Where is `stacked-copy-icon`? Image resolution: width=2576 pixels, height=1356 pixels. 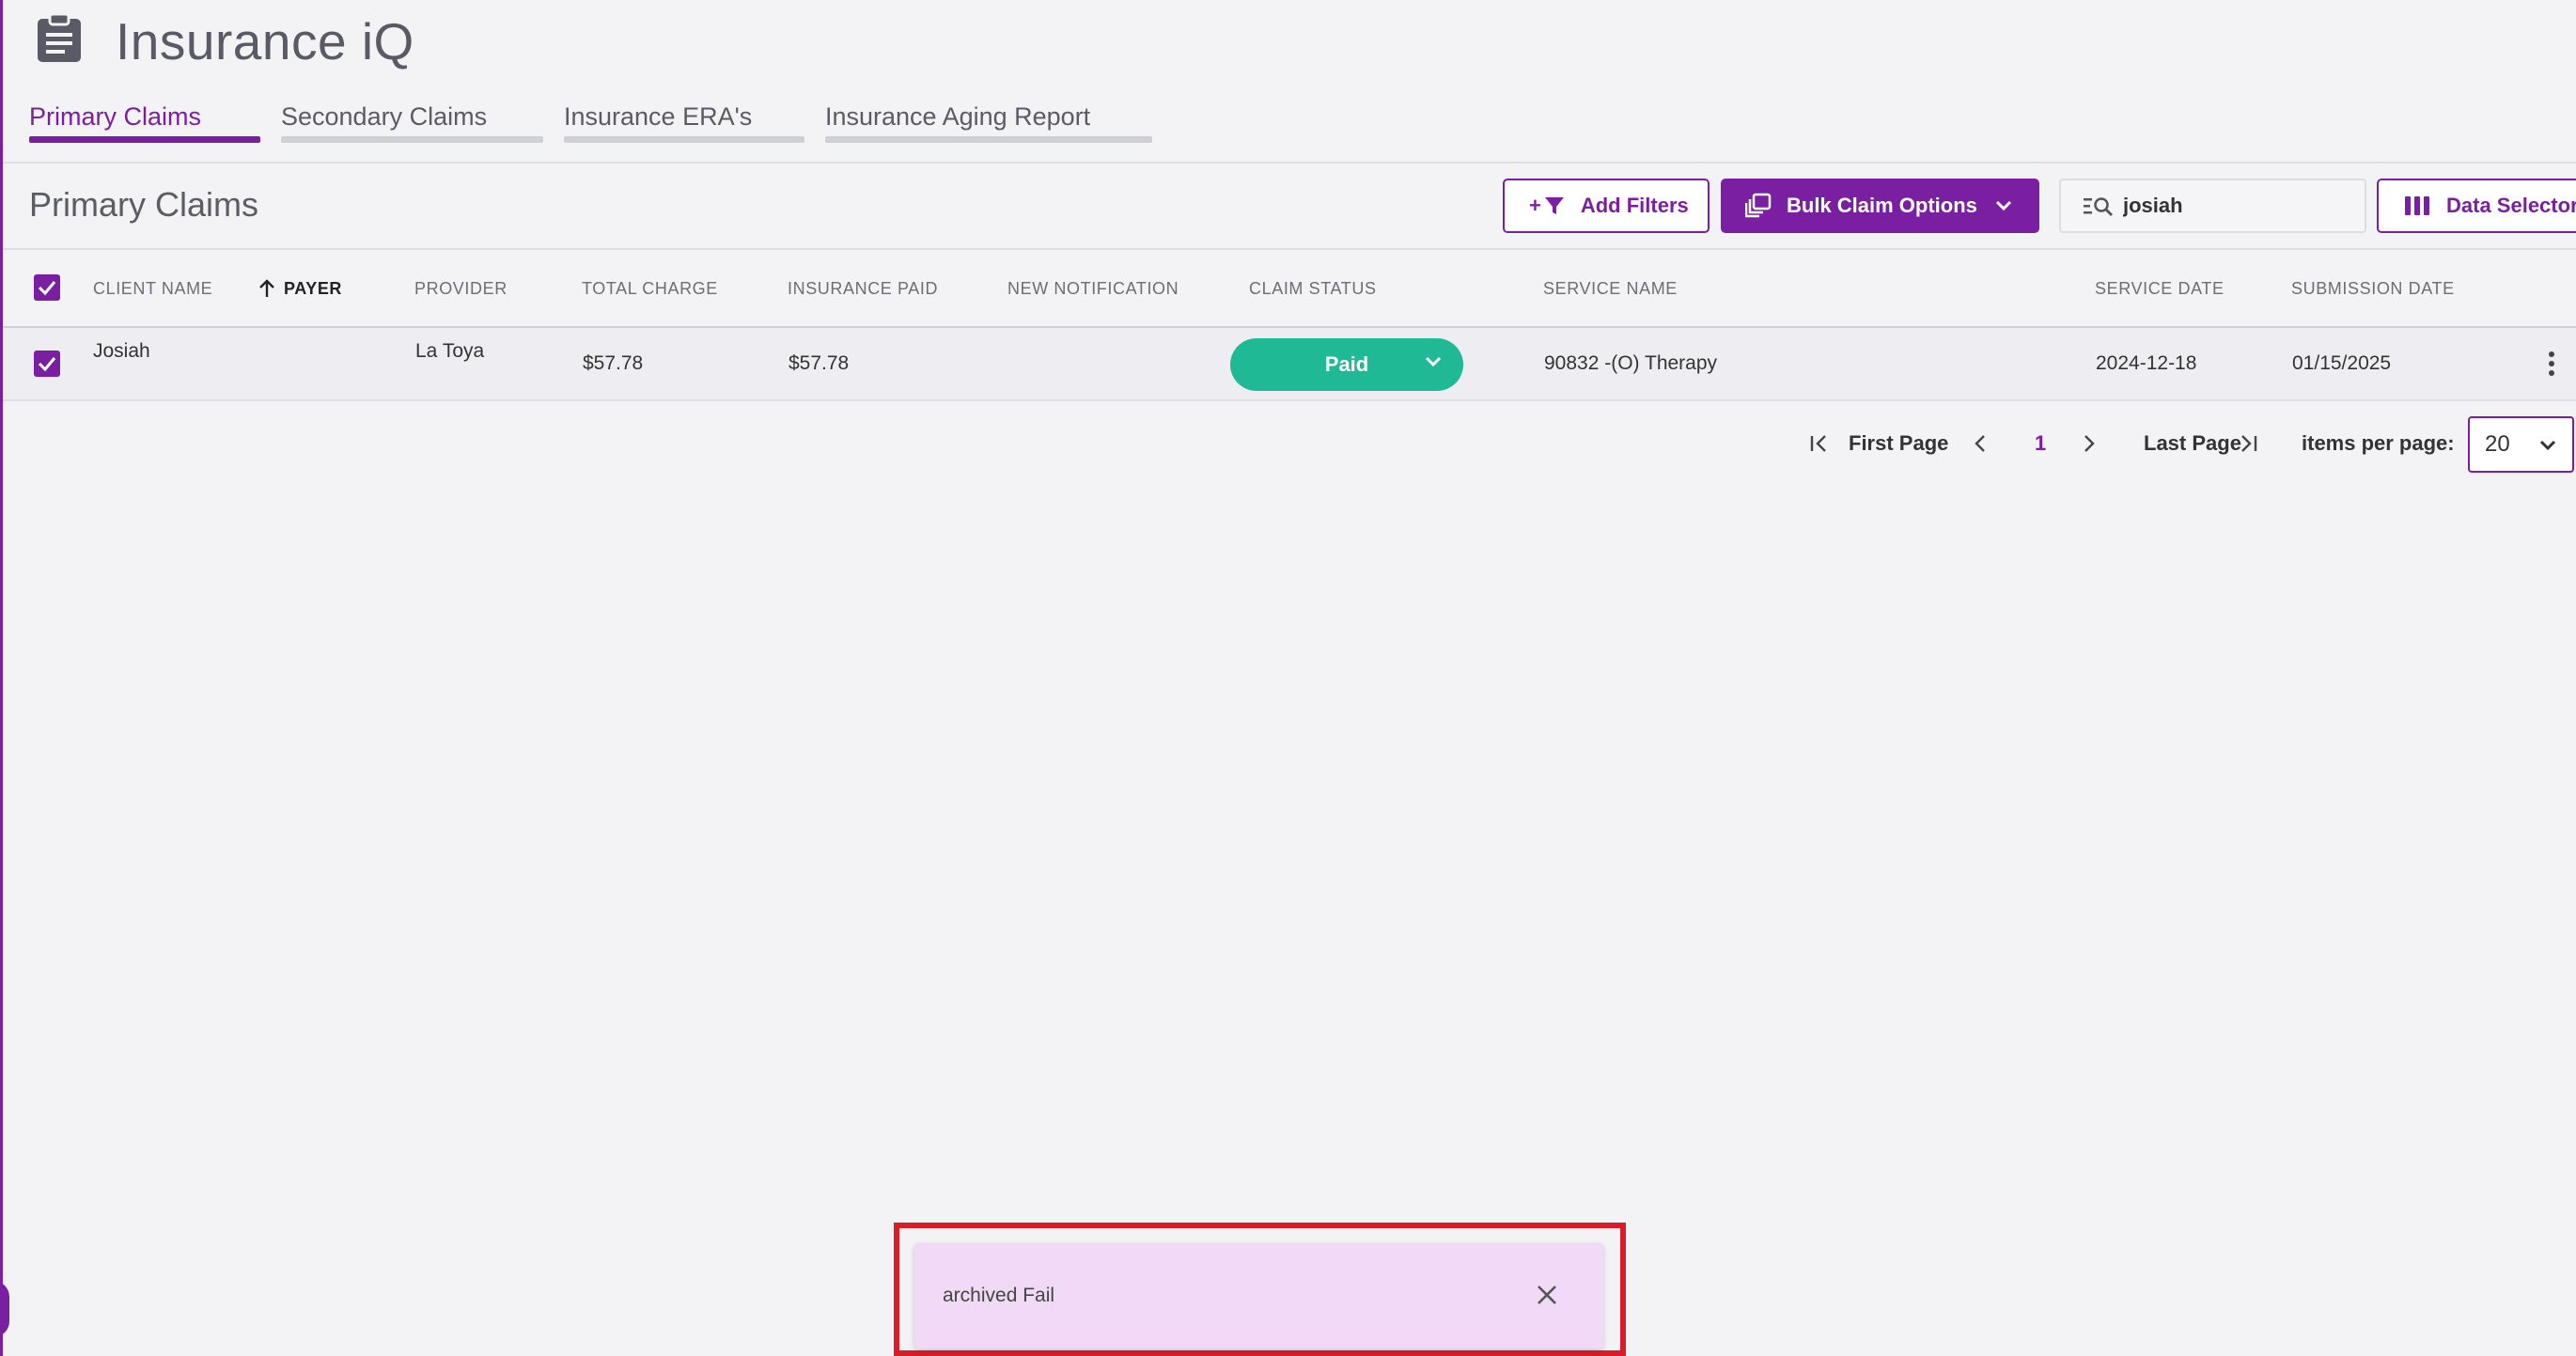
stacked-copy-icon is located at coordinates (1758, 205).